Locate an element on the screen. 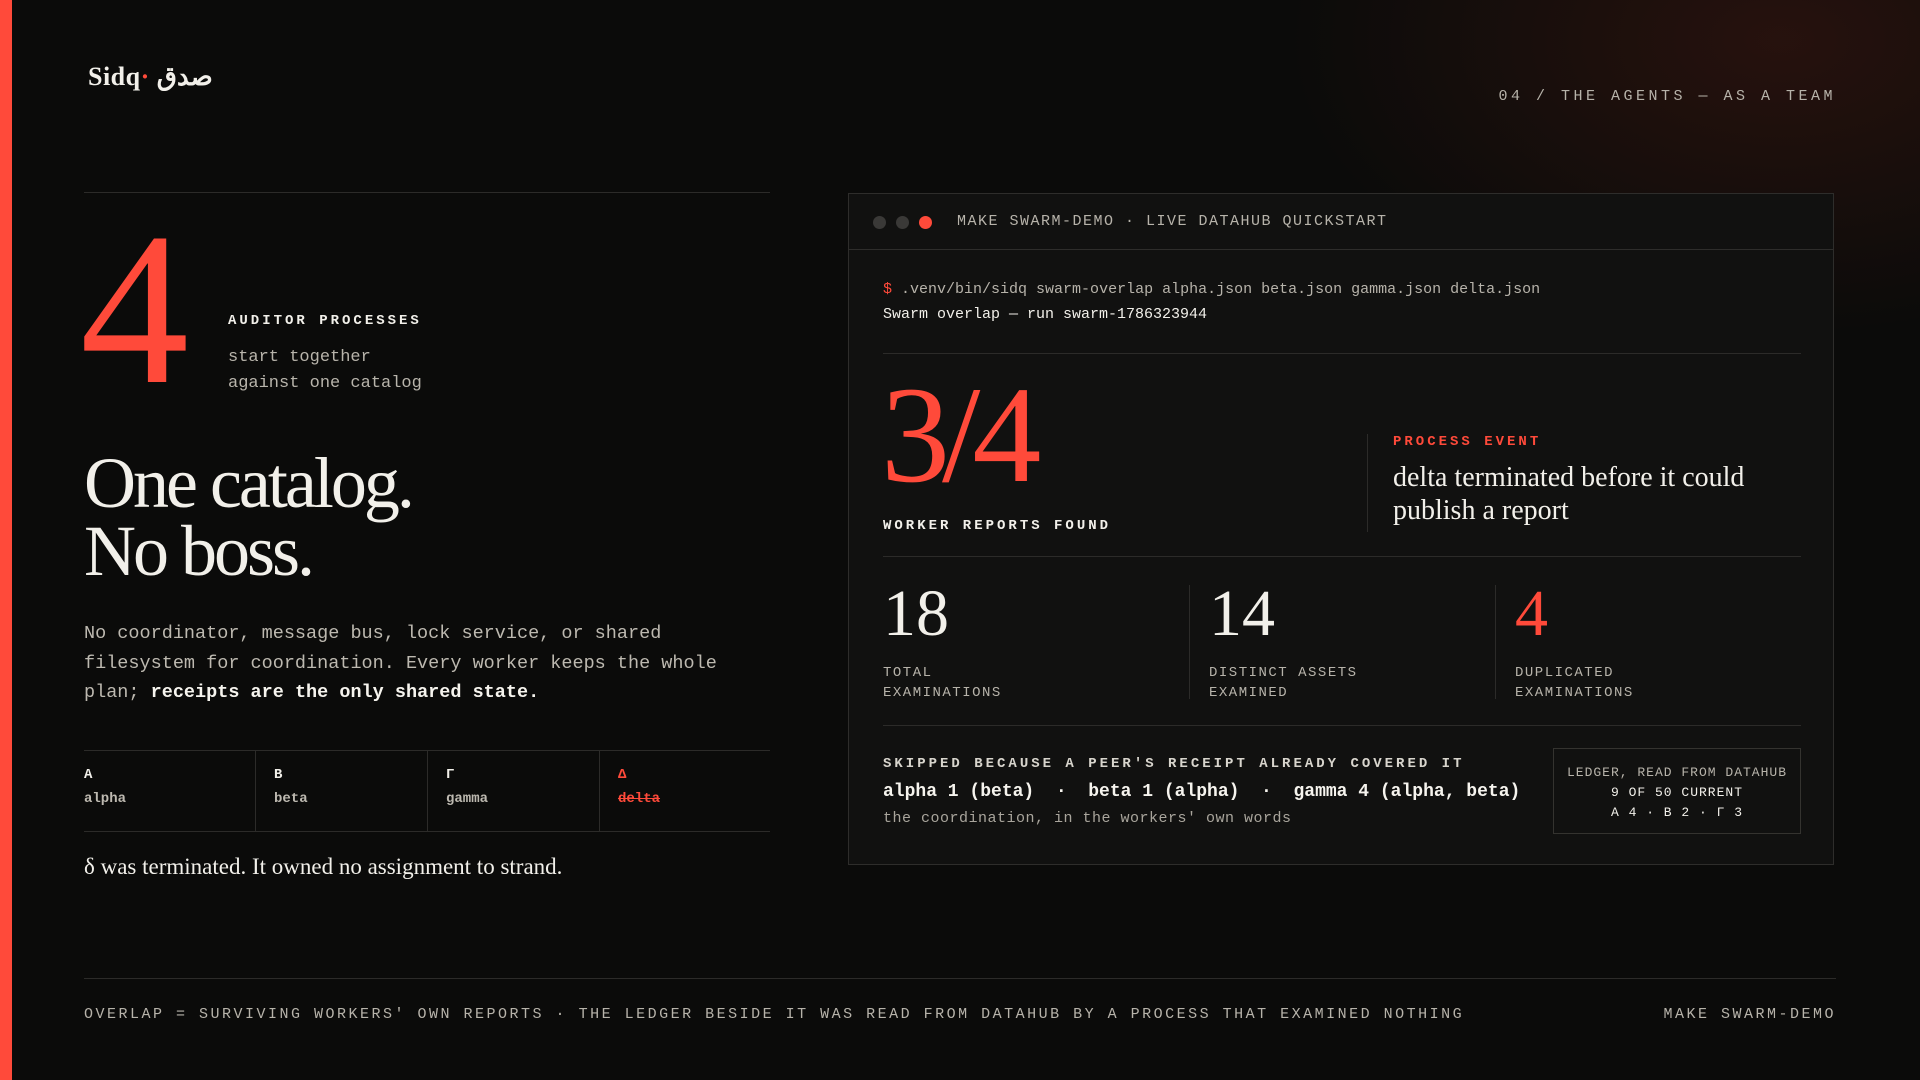 The height and width of the screenshot is (1080, 1920). hero-count: 4 is located at coordinates (134, 309).